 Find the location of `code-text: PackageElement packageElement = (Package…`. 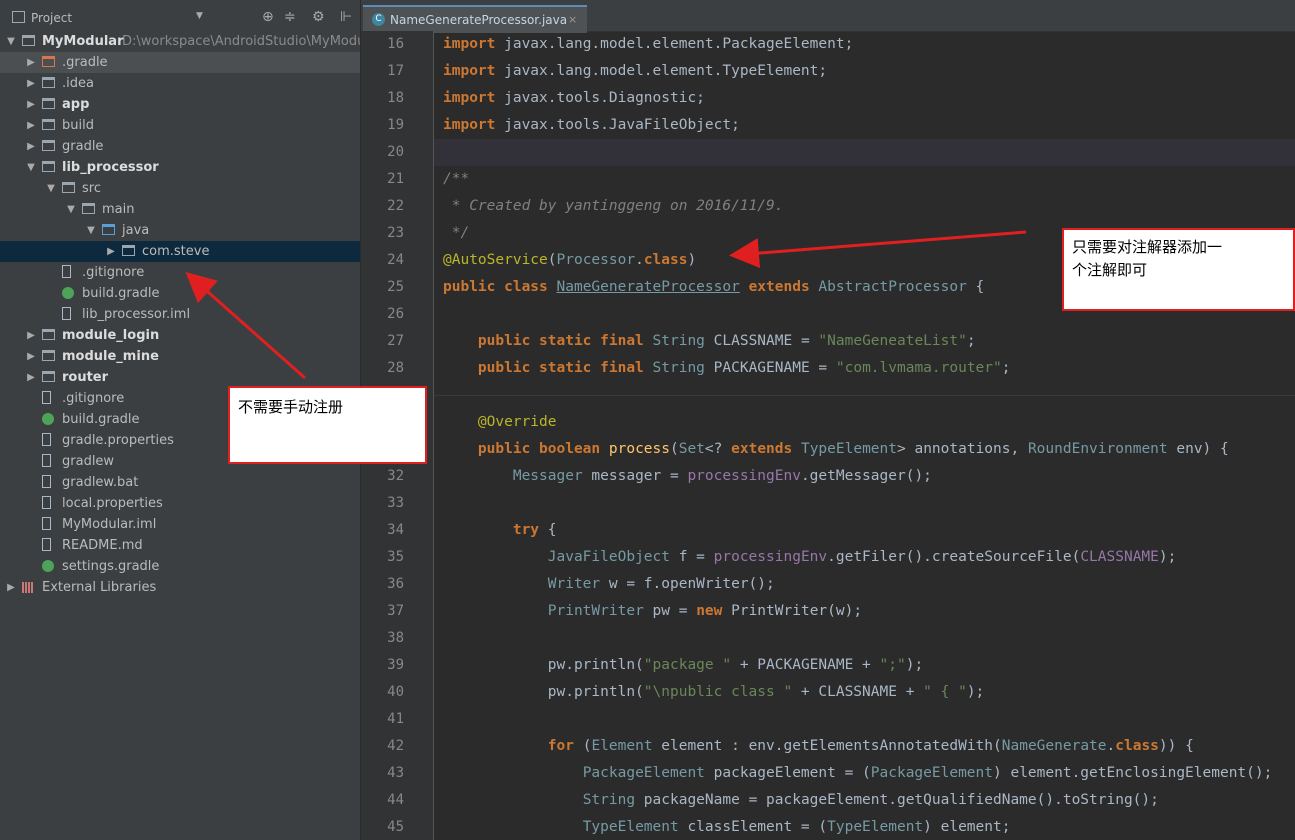

code-text: PackageElement packageElement = (Package… is located at coordinates (927, 773).